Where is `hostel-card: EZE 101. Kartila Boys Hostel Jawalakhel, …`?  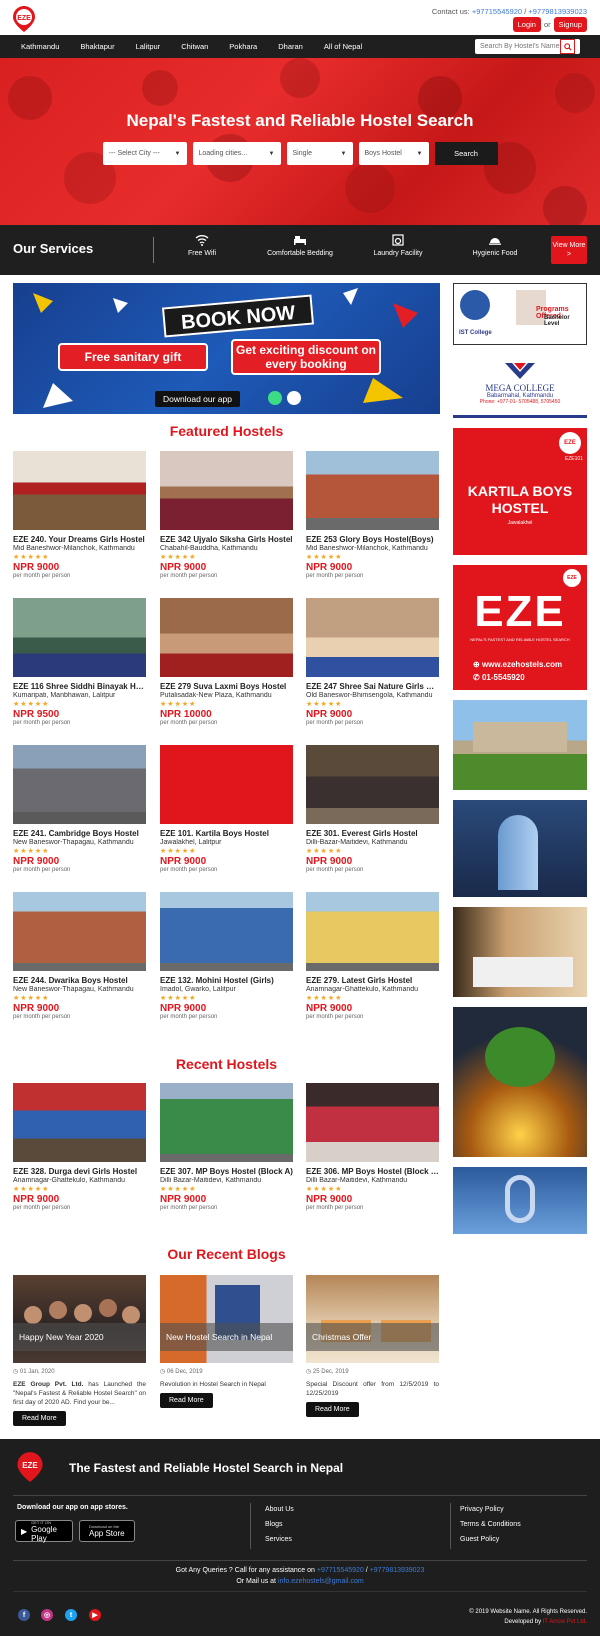
hostel-card: EZE 101. Kartila Boys Hostel Jawalakhel, … is located at coordinates (226, 809).